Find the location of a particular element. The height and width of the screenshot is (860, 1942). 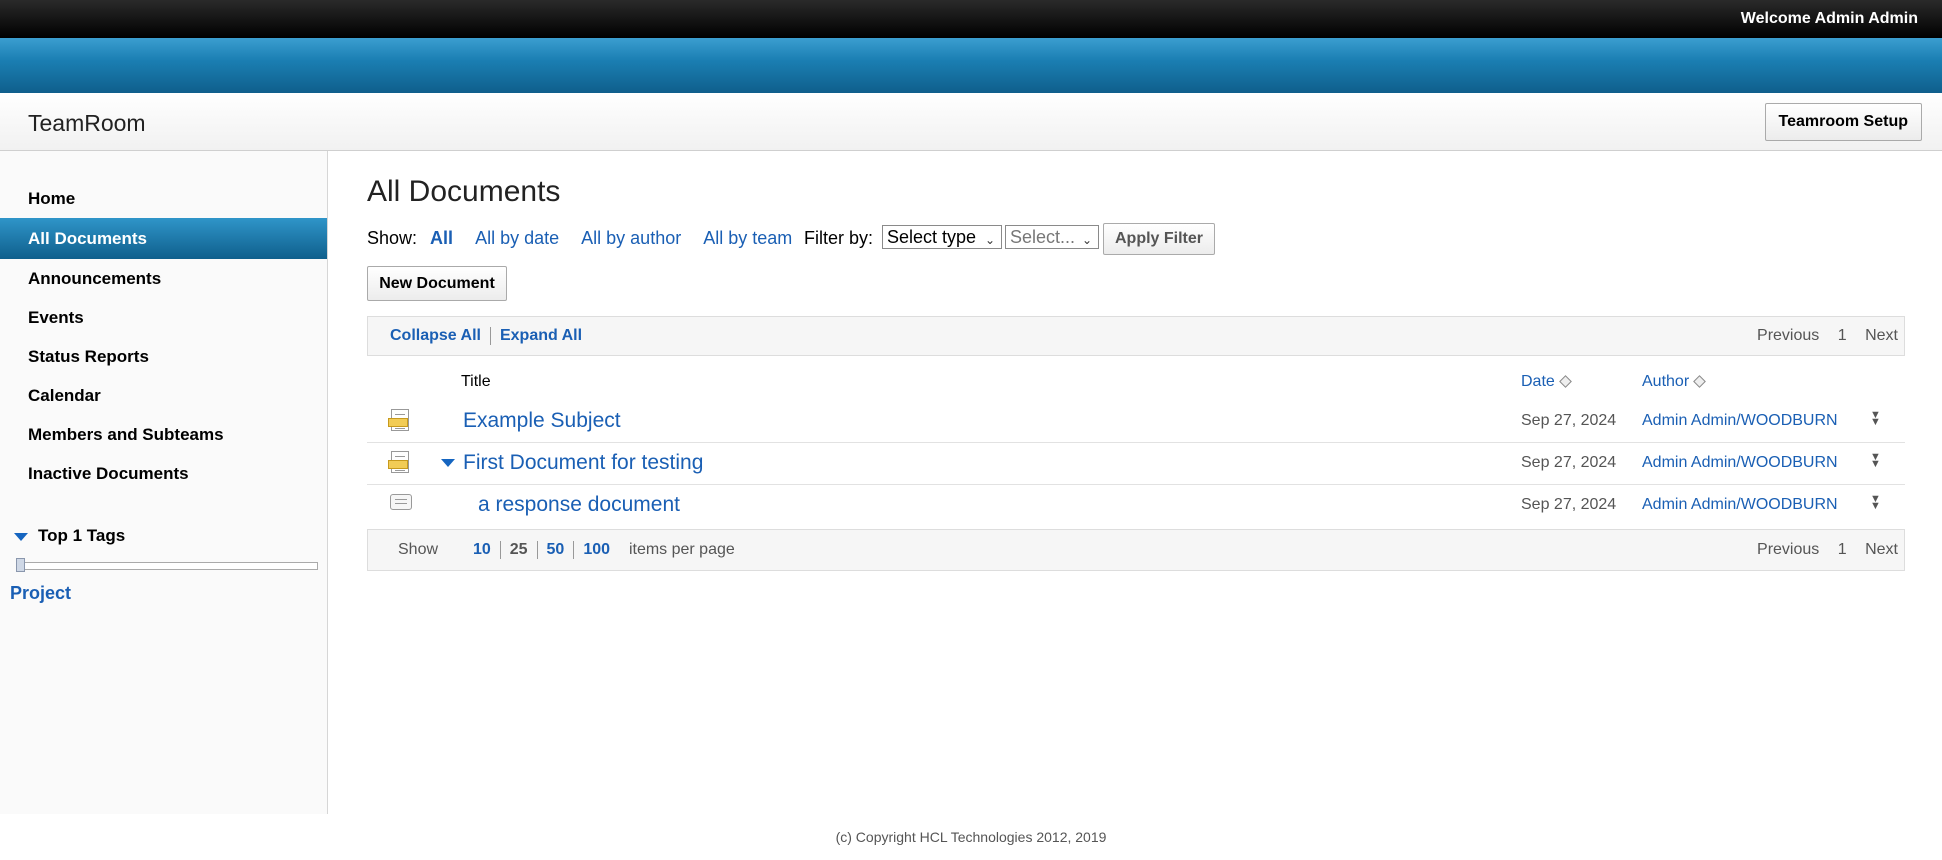

sidebar-item-announcements: Announcements is located at coordinates (163, 278).